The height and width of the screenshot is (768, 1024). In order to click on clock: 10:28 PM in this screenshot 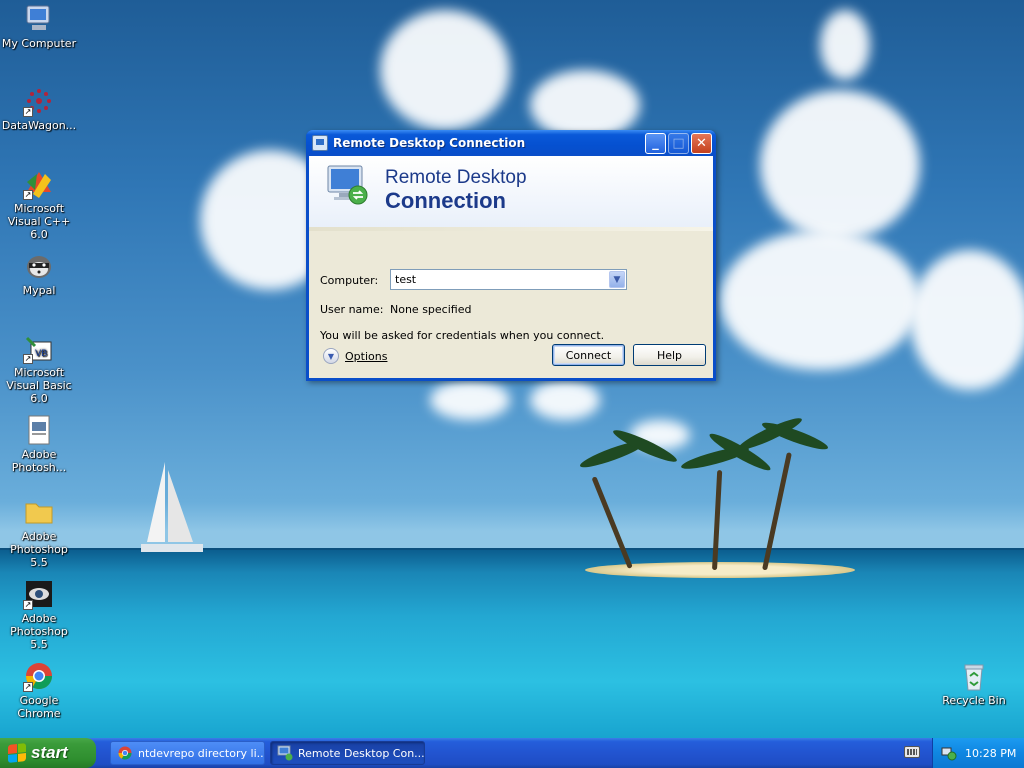, I will do `click(990, 753)`.